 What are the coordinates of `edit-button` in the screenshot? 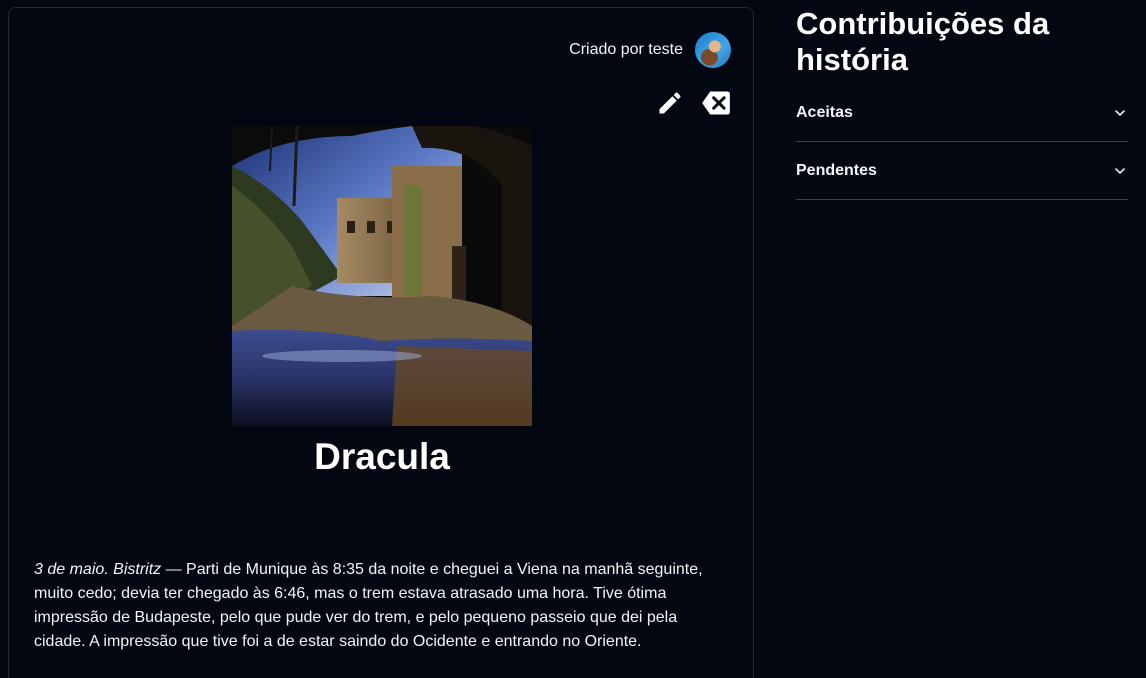 It's located at (670, 103).